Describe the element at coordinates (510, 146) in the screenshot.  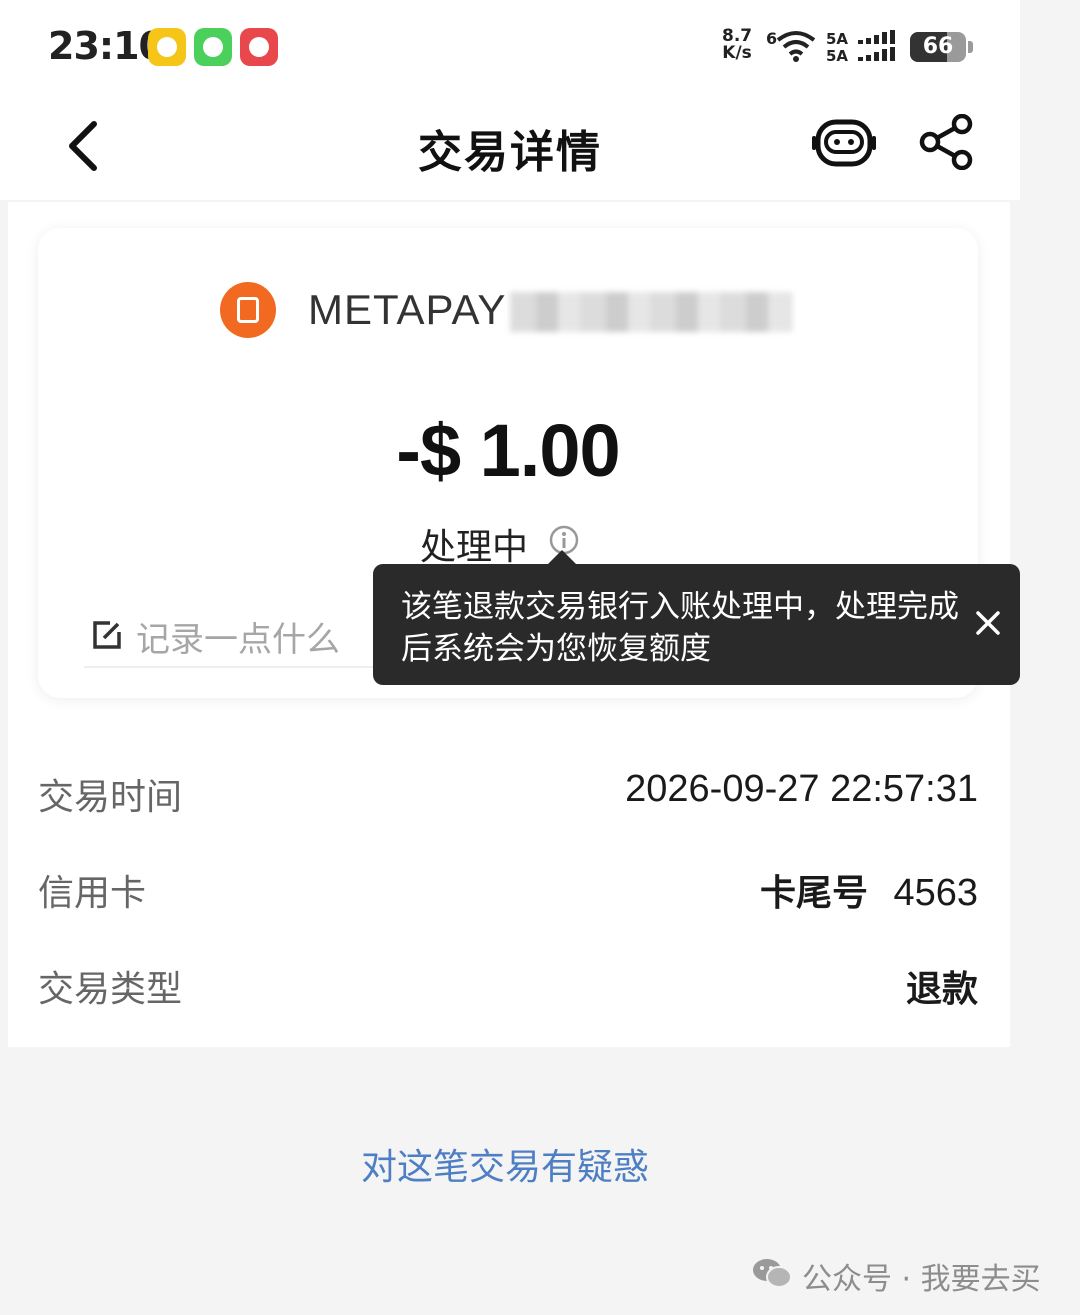
I see `nav-bar: 交易详情` at that location.